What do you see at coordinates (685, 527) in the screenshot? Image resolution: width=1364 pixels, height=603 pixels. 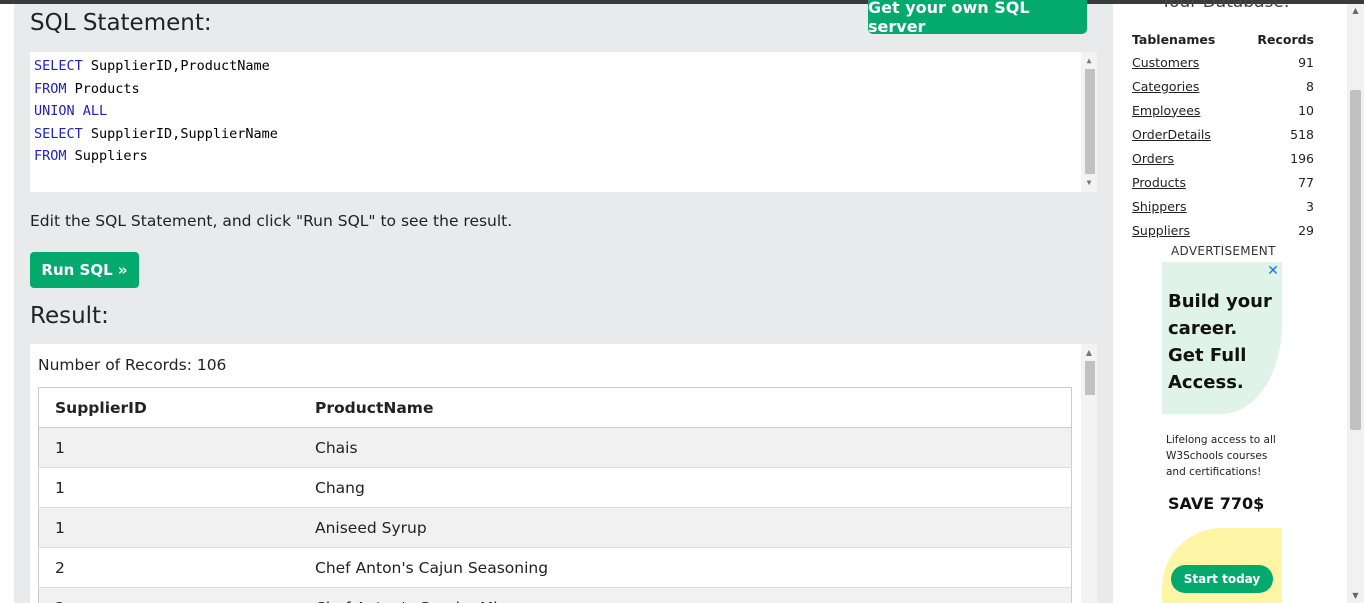 I see `table-cell: Aniseed Syrup` at bounding box center [685, 527].